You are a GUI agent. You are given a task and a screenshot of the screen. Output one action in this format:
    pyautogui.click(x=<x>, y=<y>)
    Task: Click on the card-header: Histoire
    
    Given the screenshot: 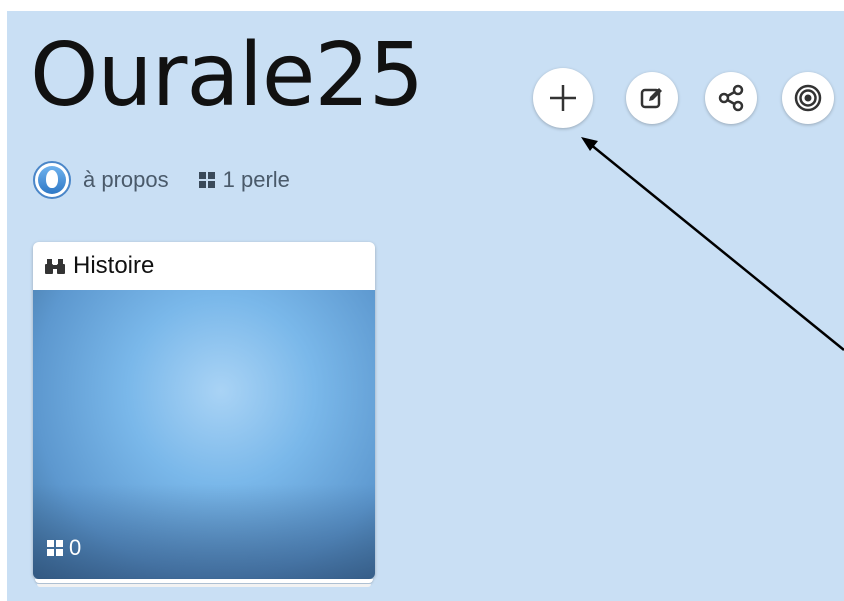 What is the action you would take?
    pyautogui.click(x=204, y=266)
    